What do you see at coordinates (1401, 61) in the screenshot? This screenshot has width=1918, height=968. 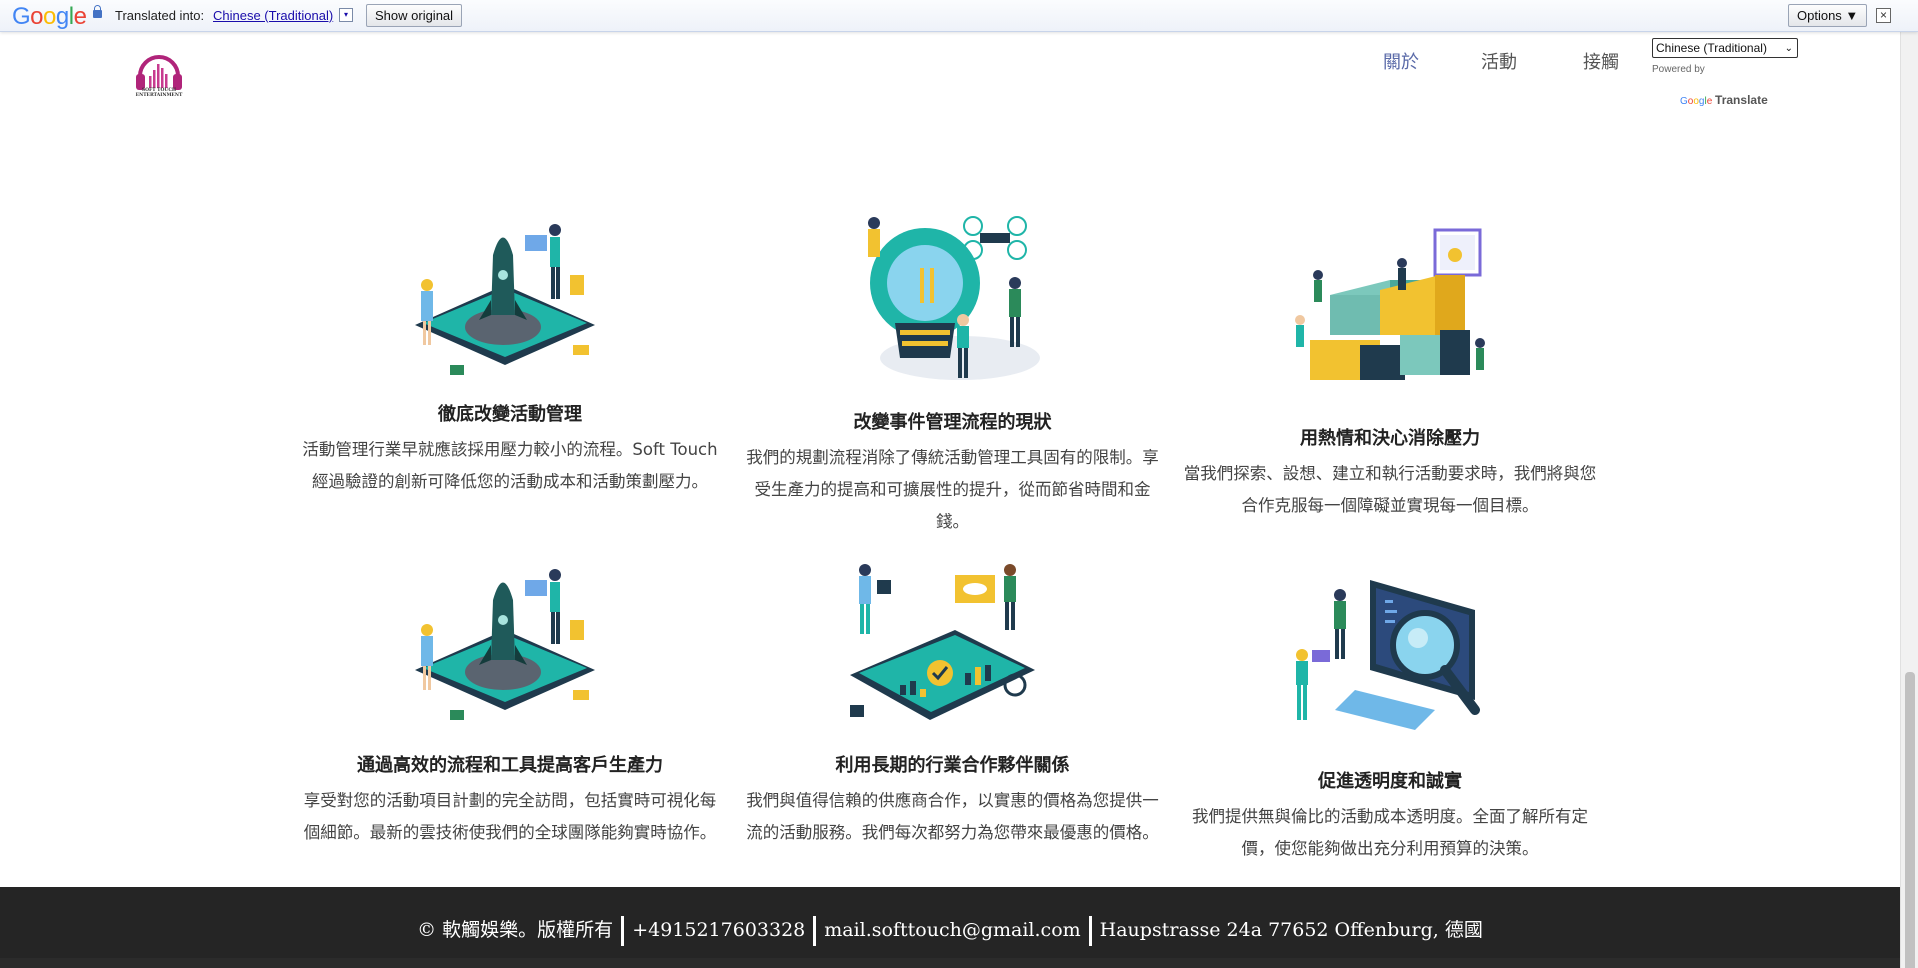 I see `nav-about: 關於` at bounding box center [1401, 61].